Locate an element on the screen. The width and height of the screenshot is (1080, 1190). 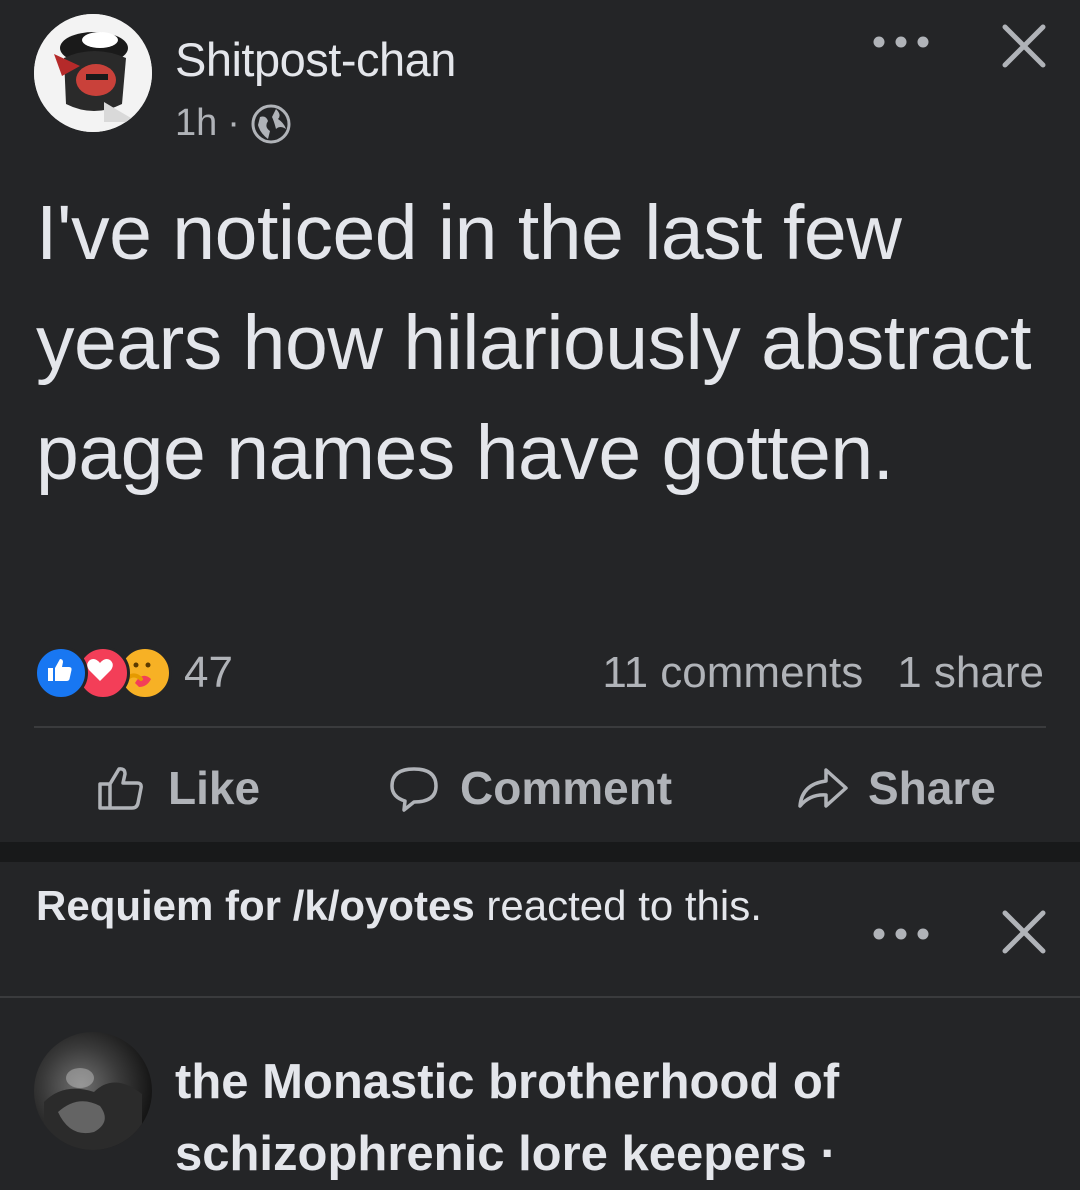
engagement-counts: 11 comments 1 share is located at coordinates (823, 673).